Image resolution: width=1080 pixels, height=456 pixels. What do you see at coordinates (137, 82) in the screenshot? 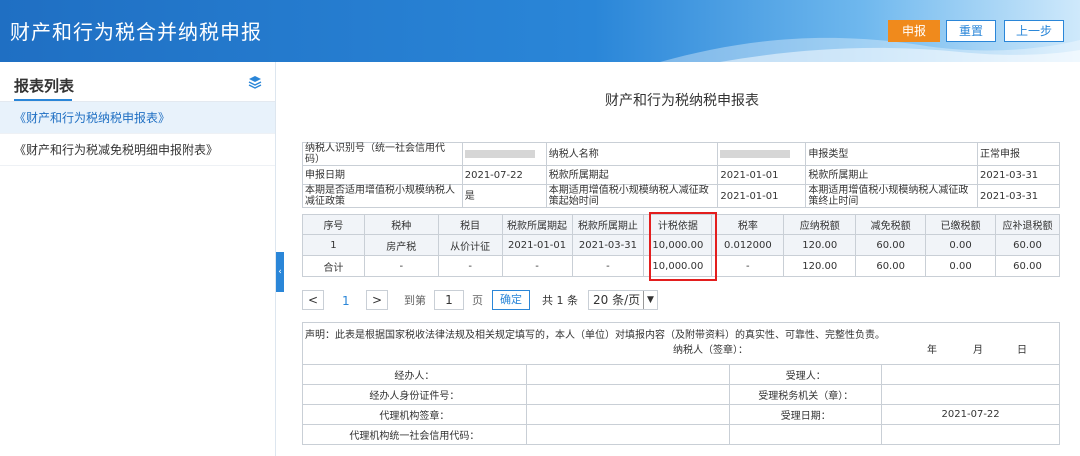
I see `sidebar-header: 报表列表` at bounding box center [137, 82].